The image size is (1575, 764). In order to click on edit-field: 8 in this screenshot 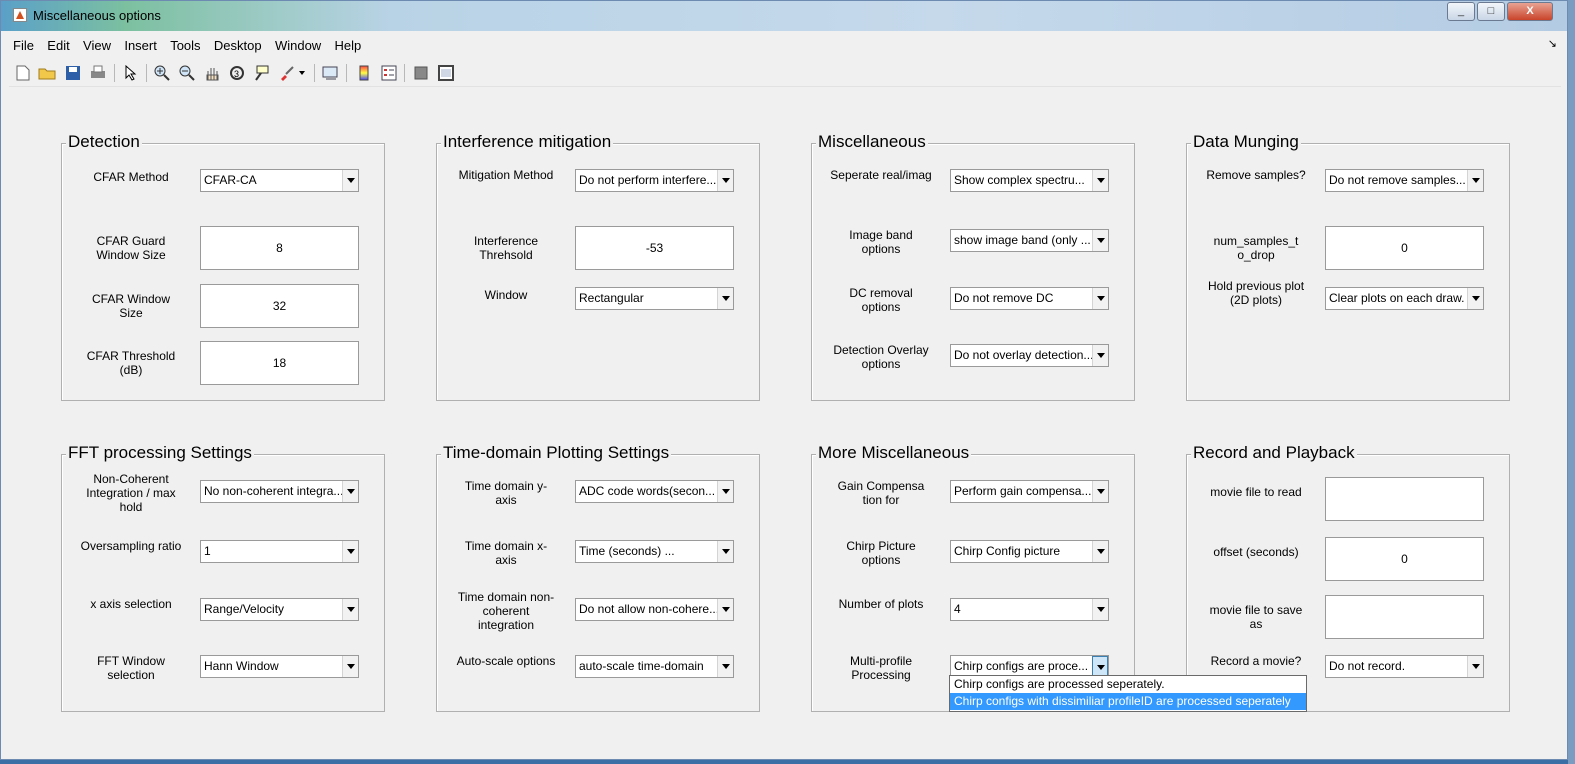, I will do `click(279, 248)`.